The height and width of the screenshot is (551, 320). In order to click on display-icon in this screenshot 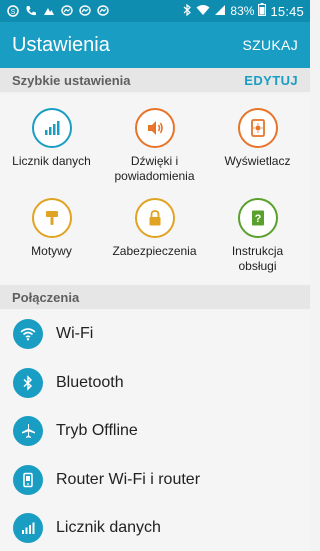, I will do `click(257, 128)`.